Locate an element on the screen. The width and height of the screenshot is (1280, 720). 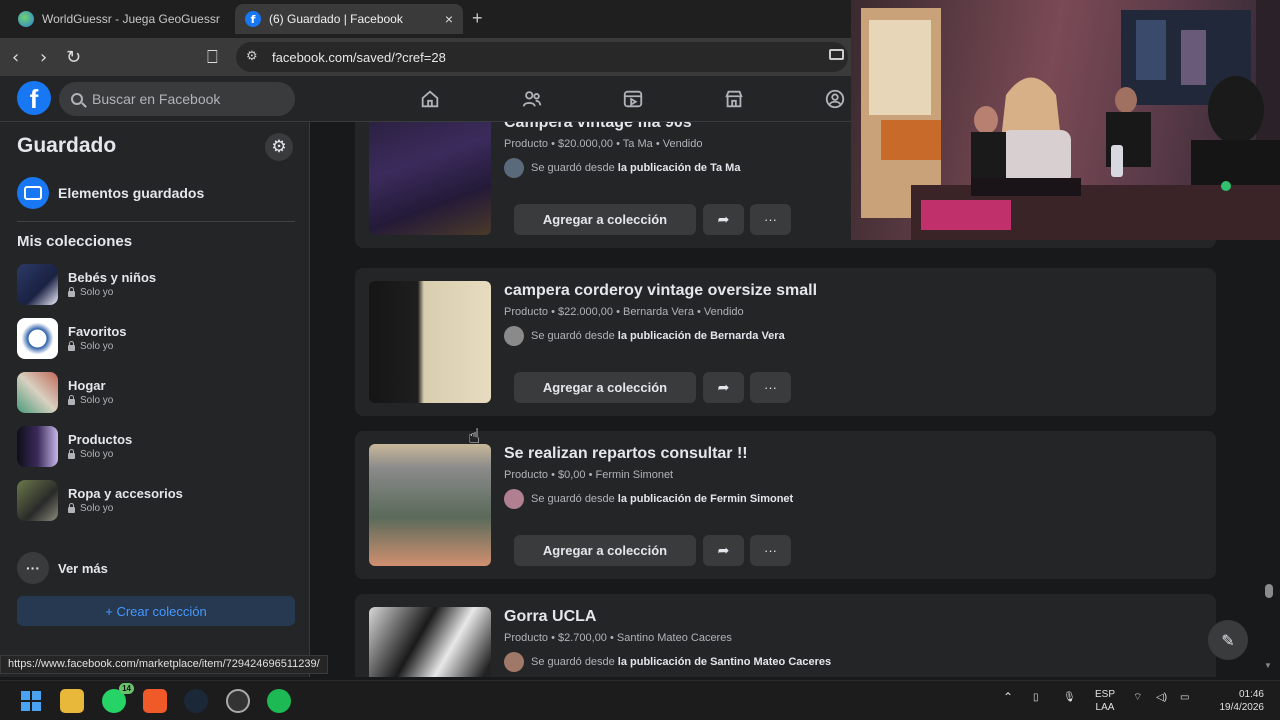
app-icon is located at coordinates (238, 701).